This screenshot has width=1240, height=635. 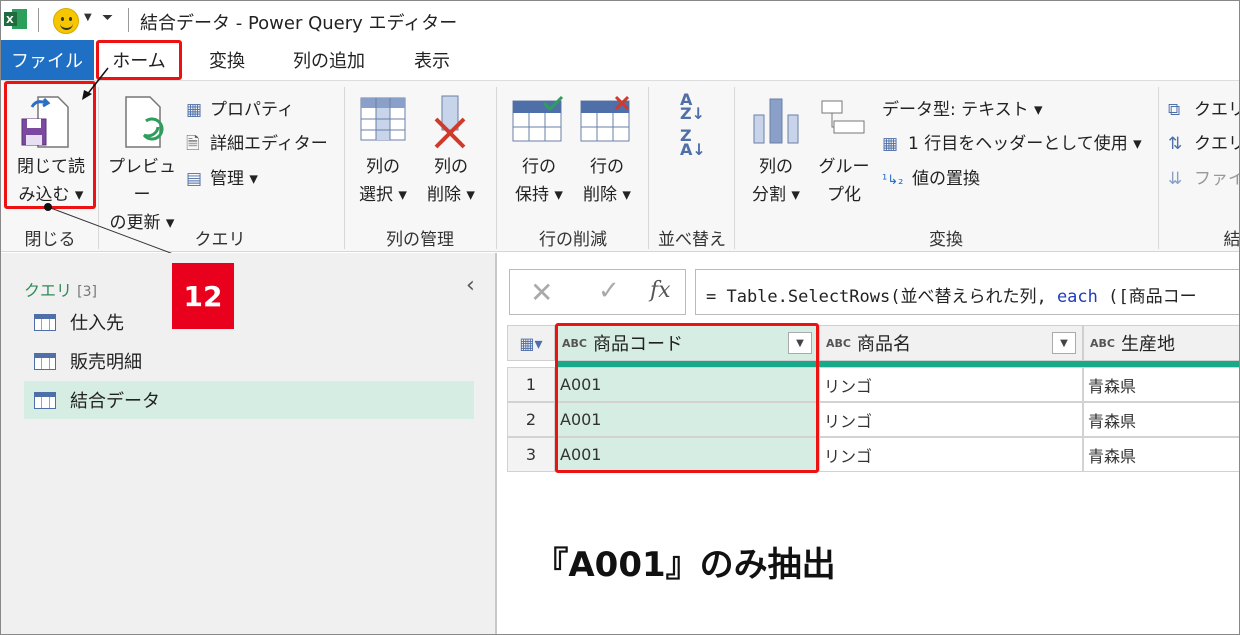 I want to click on column-header-origin: ABC 生産地, so click(x=1161, y=343).